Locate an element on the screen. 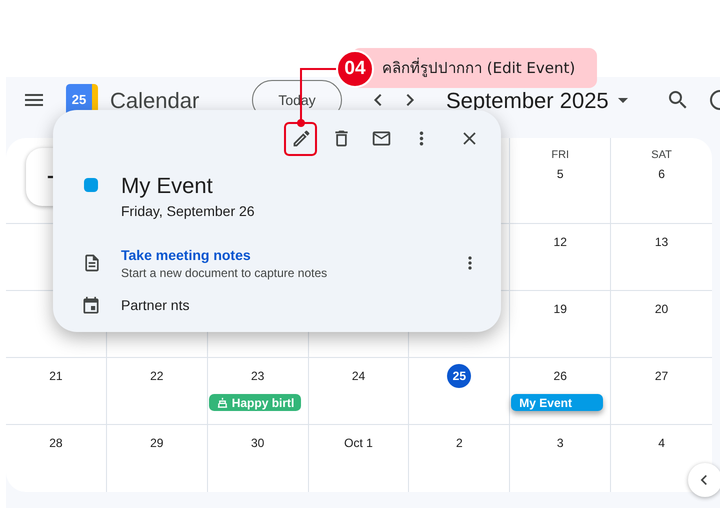 The height and width of the screenshot is (508, 720). notes-hint: Start a new document to capture notes is located at coordinates (224, 273).